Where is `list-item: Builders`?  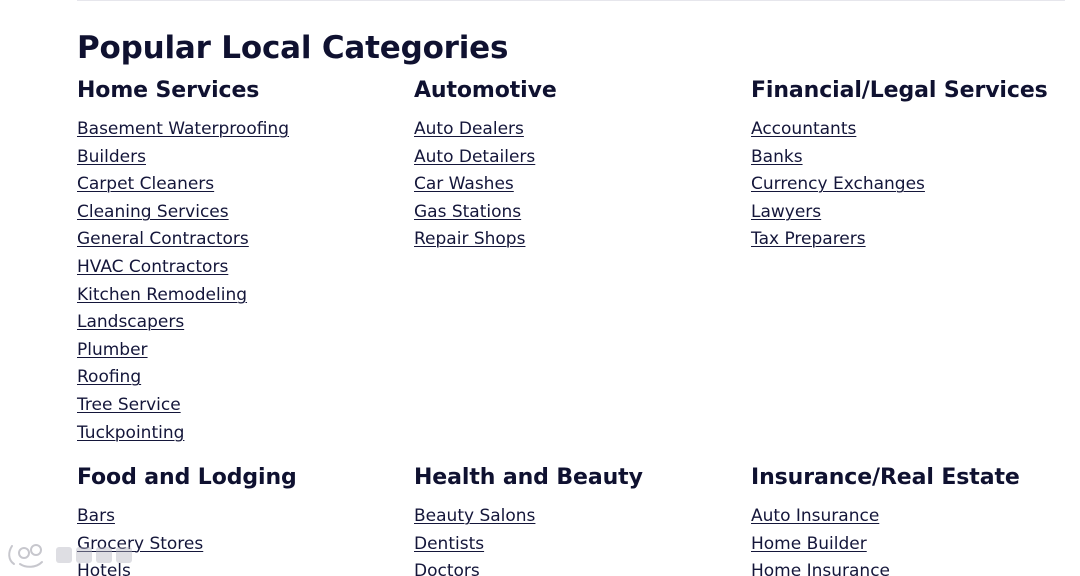
list-item: Builders is located at coordinates (242, 158).